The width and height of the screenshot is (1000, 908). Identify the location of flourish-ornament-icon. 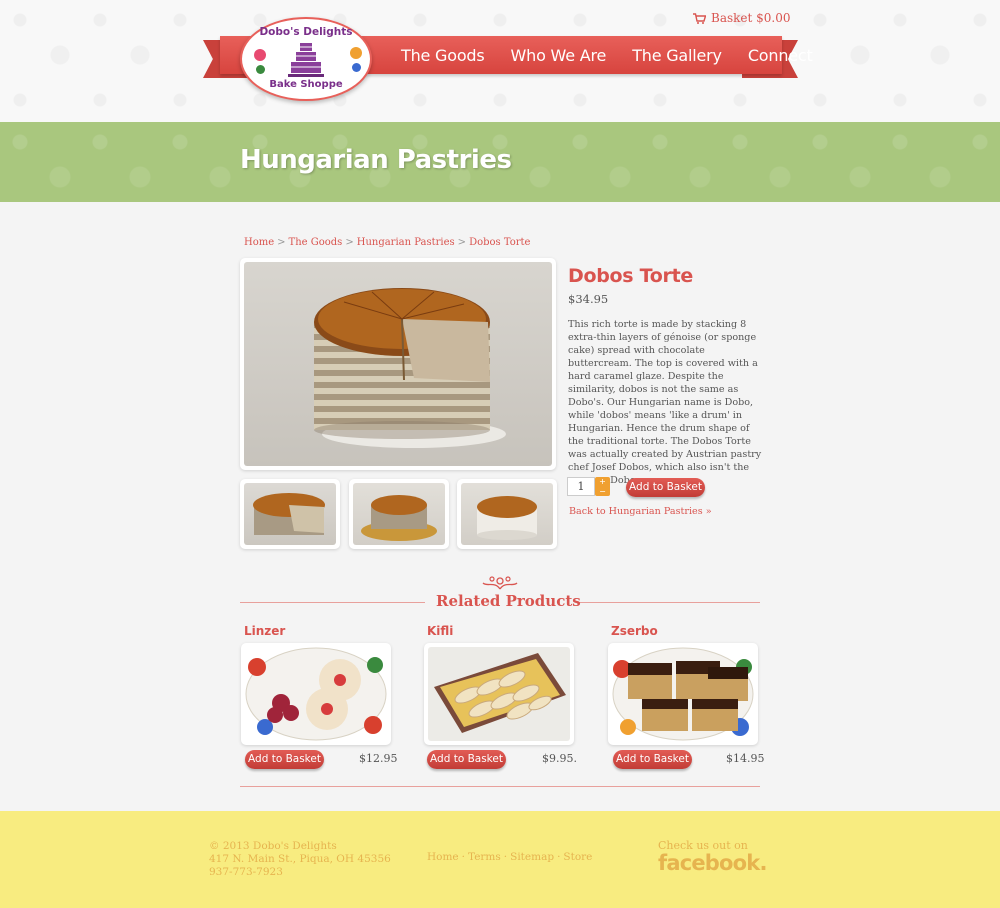
(500, 583).